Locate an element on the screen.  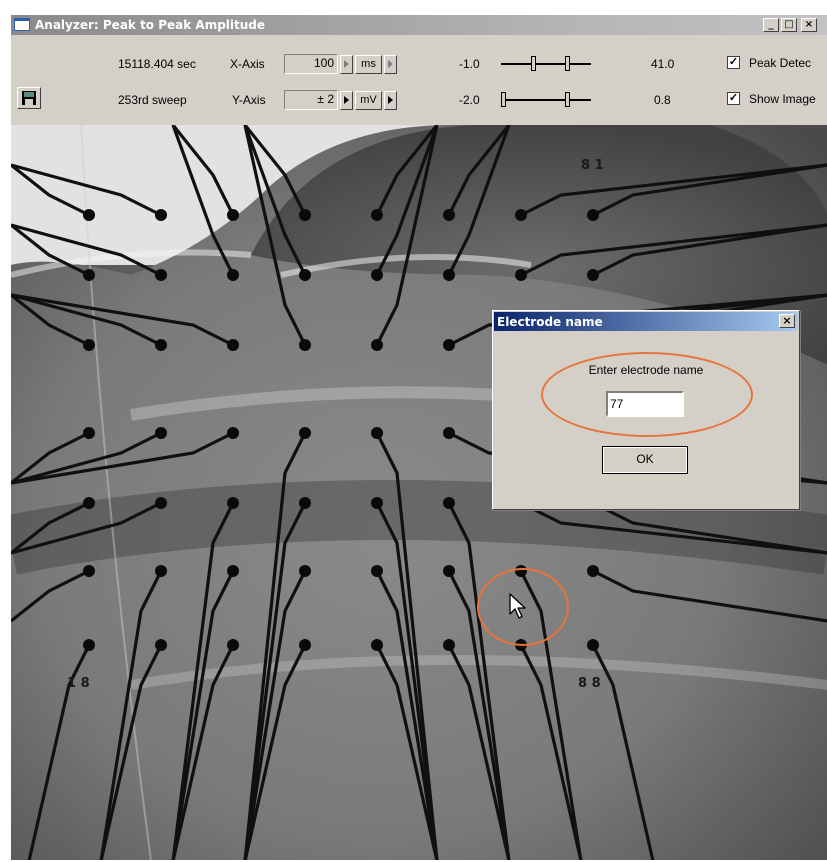
window-title: Analyzer: Peak to Peak Amplitude is located at coordinates (150, 25).